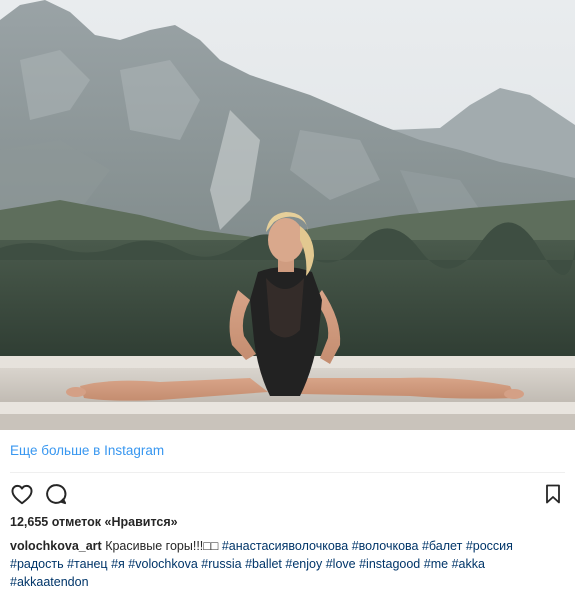  What do you see at coordinates (303, 564) in the screenshot?
I see `hashtag: #enjoy` at bounding box center [303, 564].